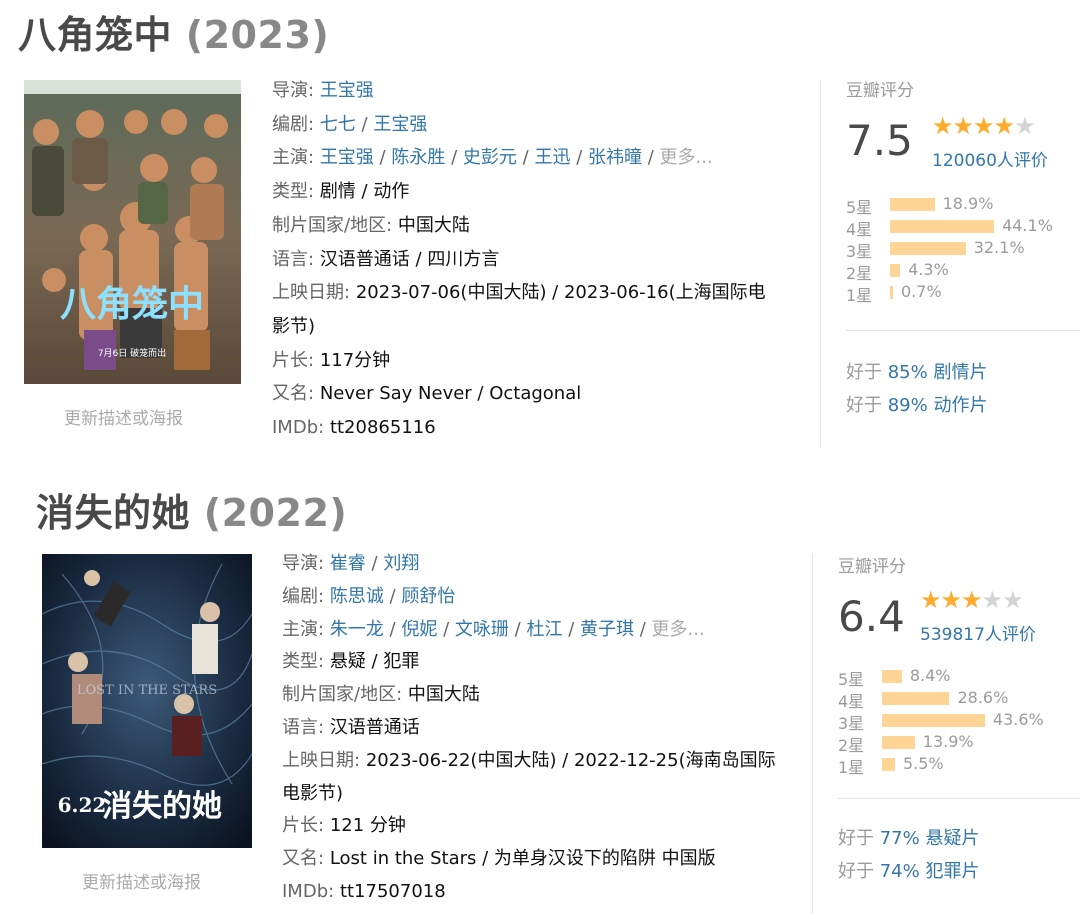 This screenshot has width=1080, height=919. What do you see at coordinates (529, 892) in the screenshot?
I see `imdb-row: IMDb: tt17507018` at bounding box center [529, 892].